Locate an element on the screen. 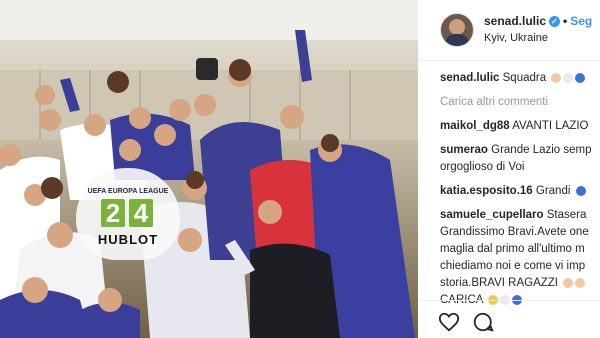  comment-user: sumerao is located at coordinates (464, 150).